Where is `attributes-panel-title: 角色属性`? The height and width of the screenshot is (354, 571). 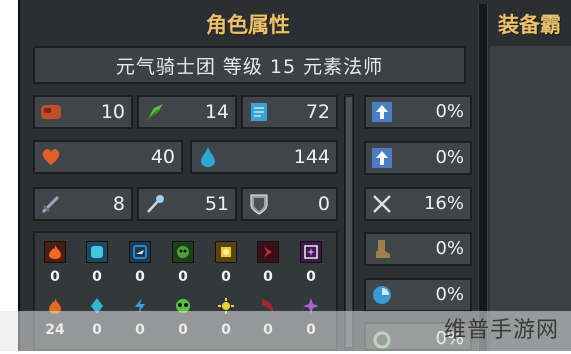 attributes-panel-title: 角色属性 is located at coordinates (248, 25).